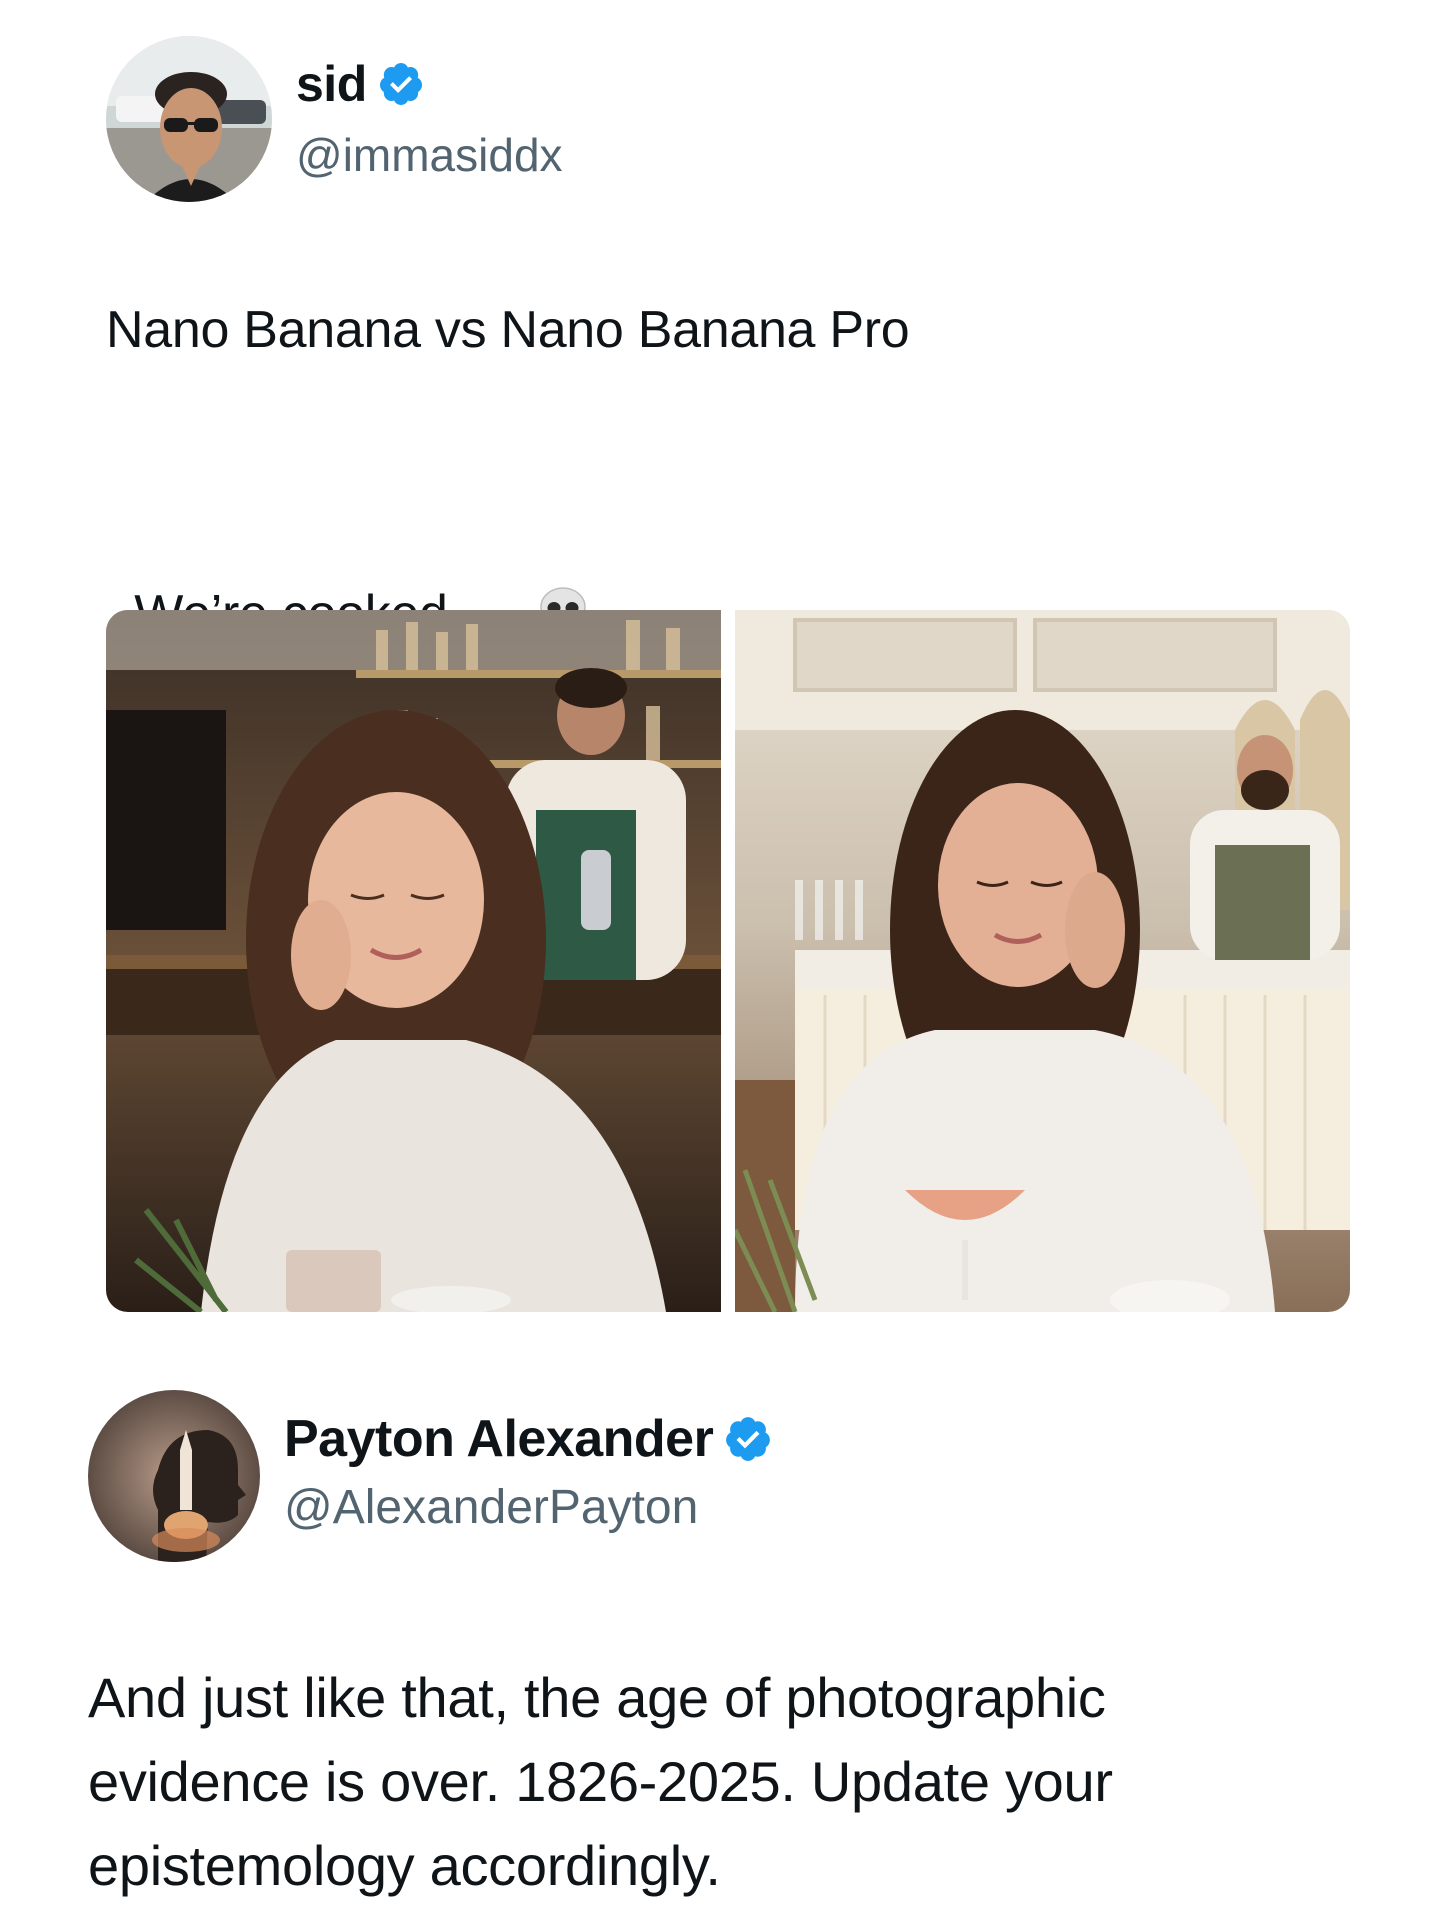 The width and height of the screenshot is (1440, 1920). What do you see at coordinates (429, 155) in the screenshot?
I see `author-handle: @immasiddx` at bounding box center [429, 155].